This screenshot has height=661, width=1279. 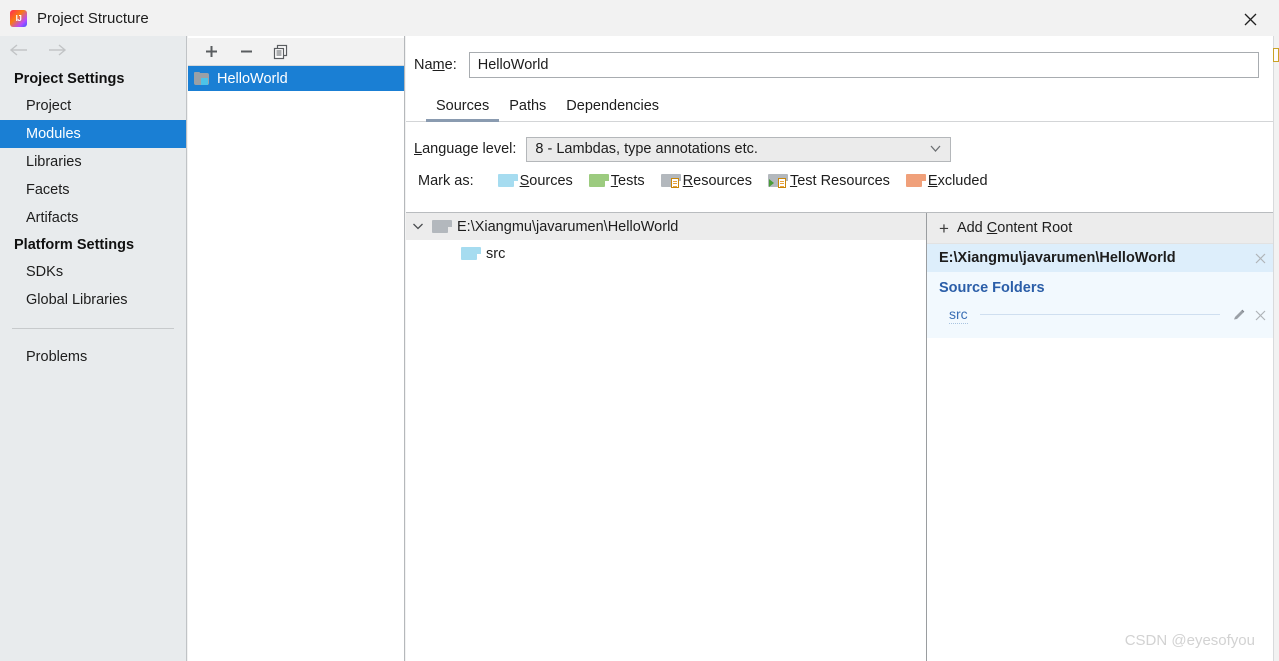 I want to click on mark-as-test-resources-label: Test Resources, so click(x=839, y=181).